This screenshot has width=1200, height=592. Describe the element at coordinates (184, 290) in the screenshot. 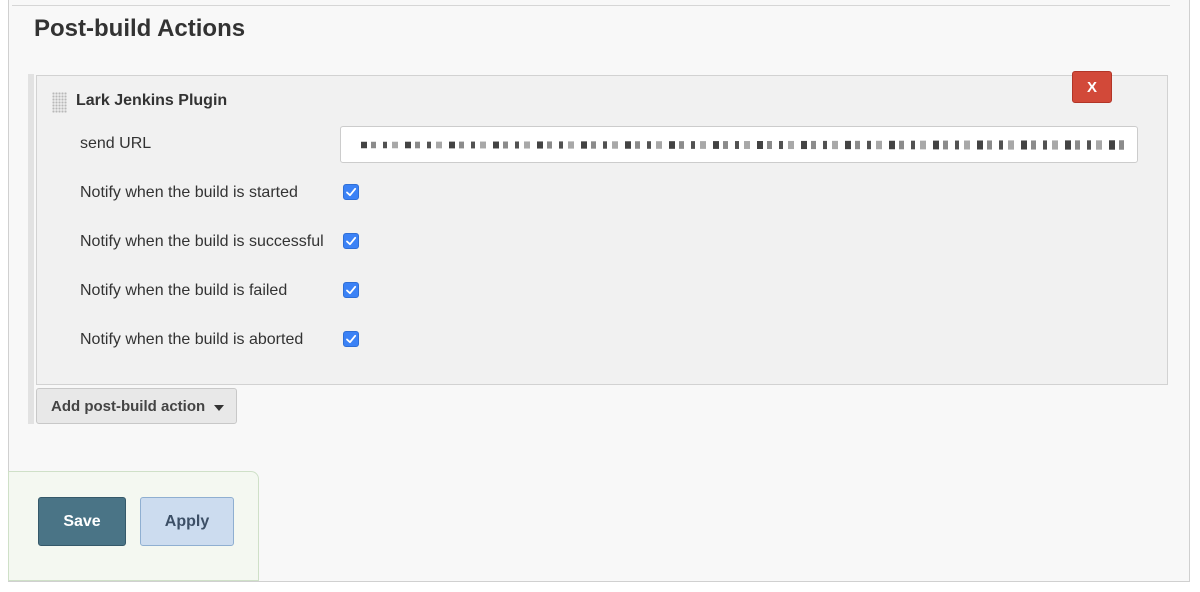

I see `notify-failed-label: Notify when the build is failed` at that location.